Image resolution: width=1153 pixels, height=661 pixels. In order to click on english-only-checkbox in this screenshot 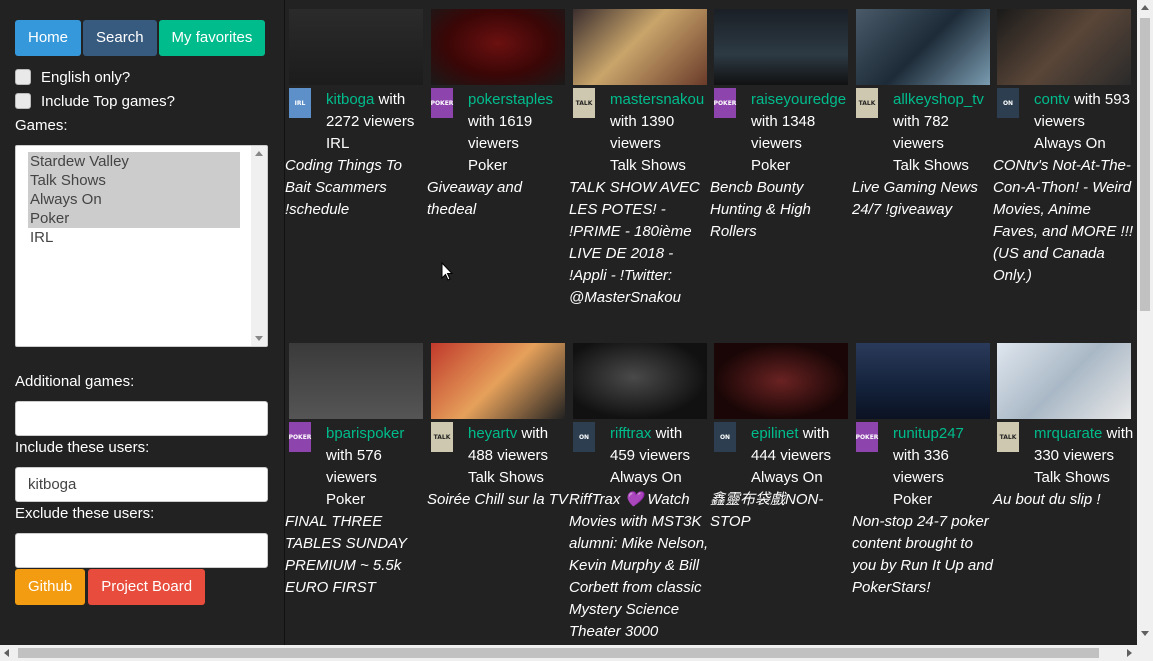, I will do `click(23, 77)`.